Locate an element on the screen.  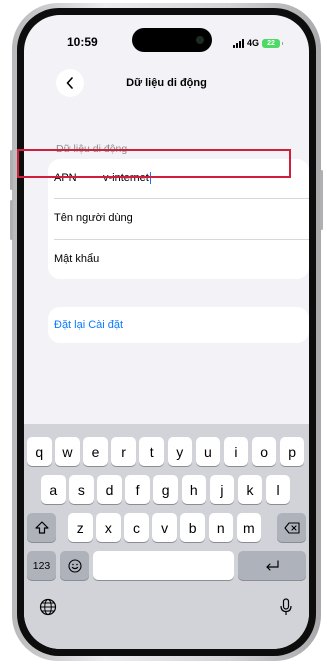
emoji-key is located at coordinates (74, 565).